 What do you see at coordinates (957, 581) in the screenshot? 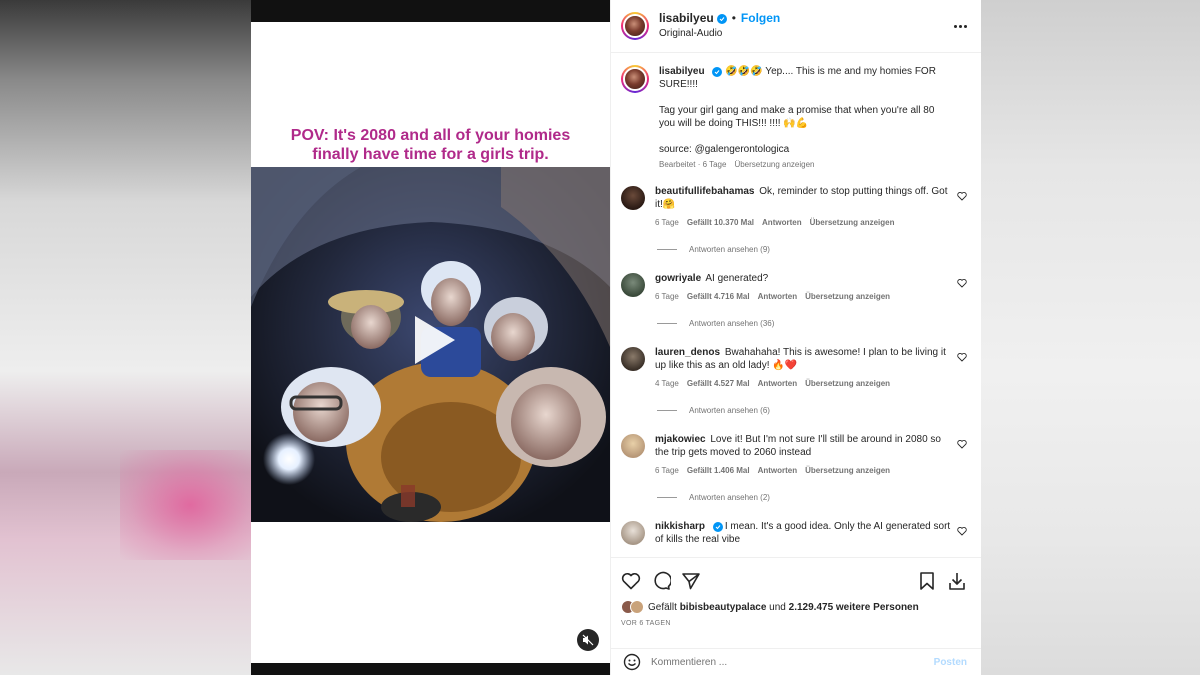
I see `download-icon` at bounding box center [957, 581].